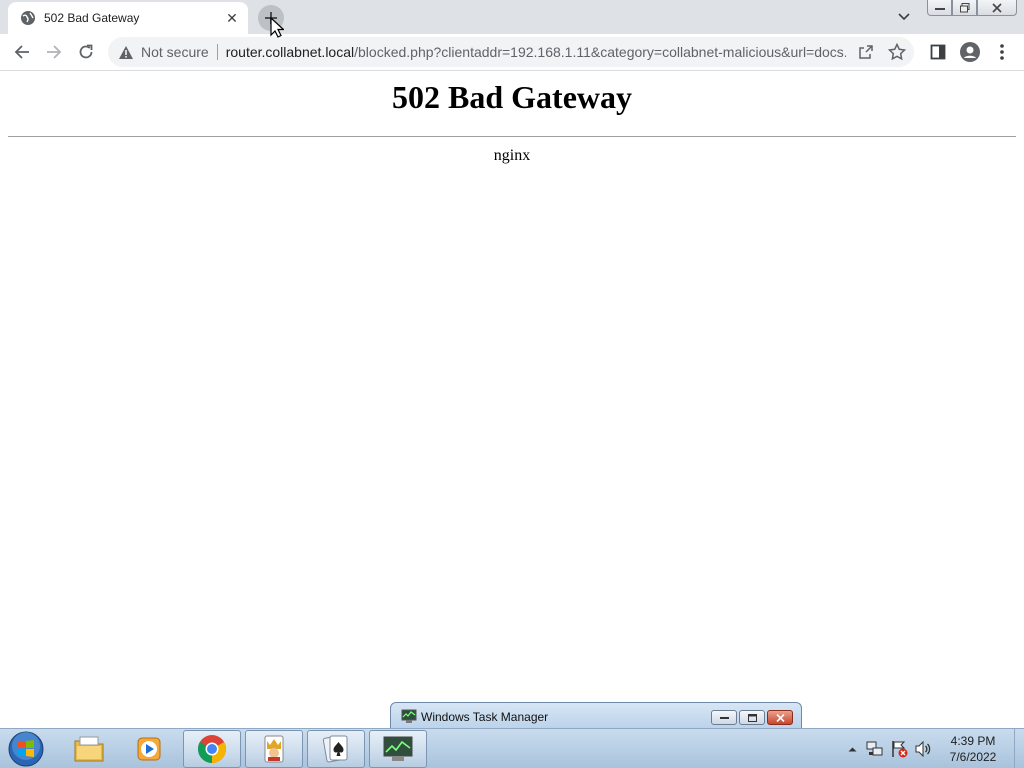 Image resolution: width=1024 pixels, height=768 pixels. I want to click on menu-button, so click(1002, 52).